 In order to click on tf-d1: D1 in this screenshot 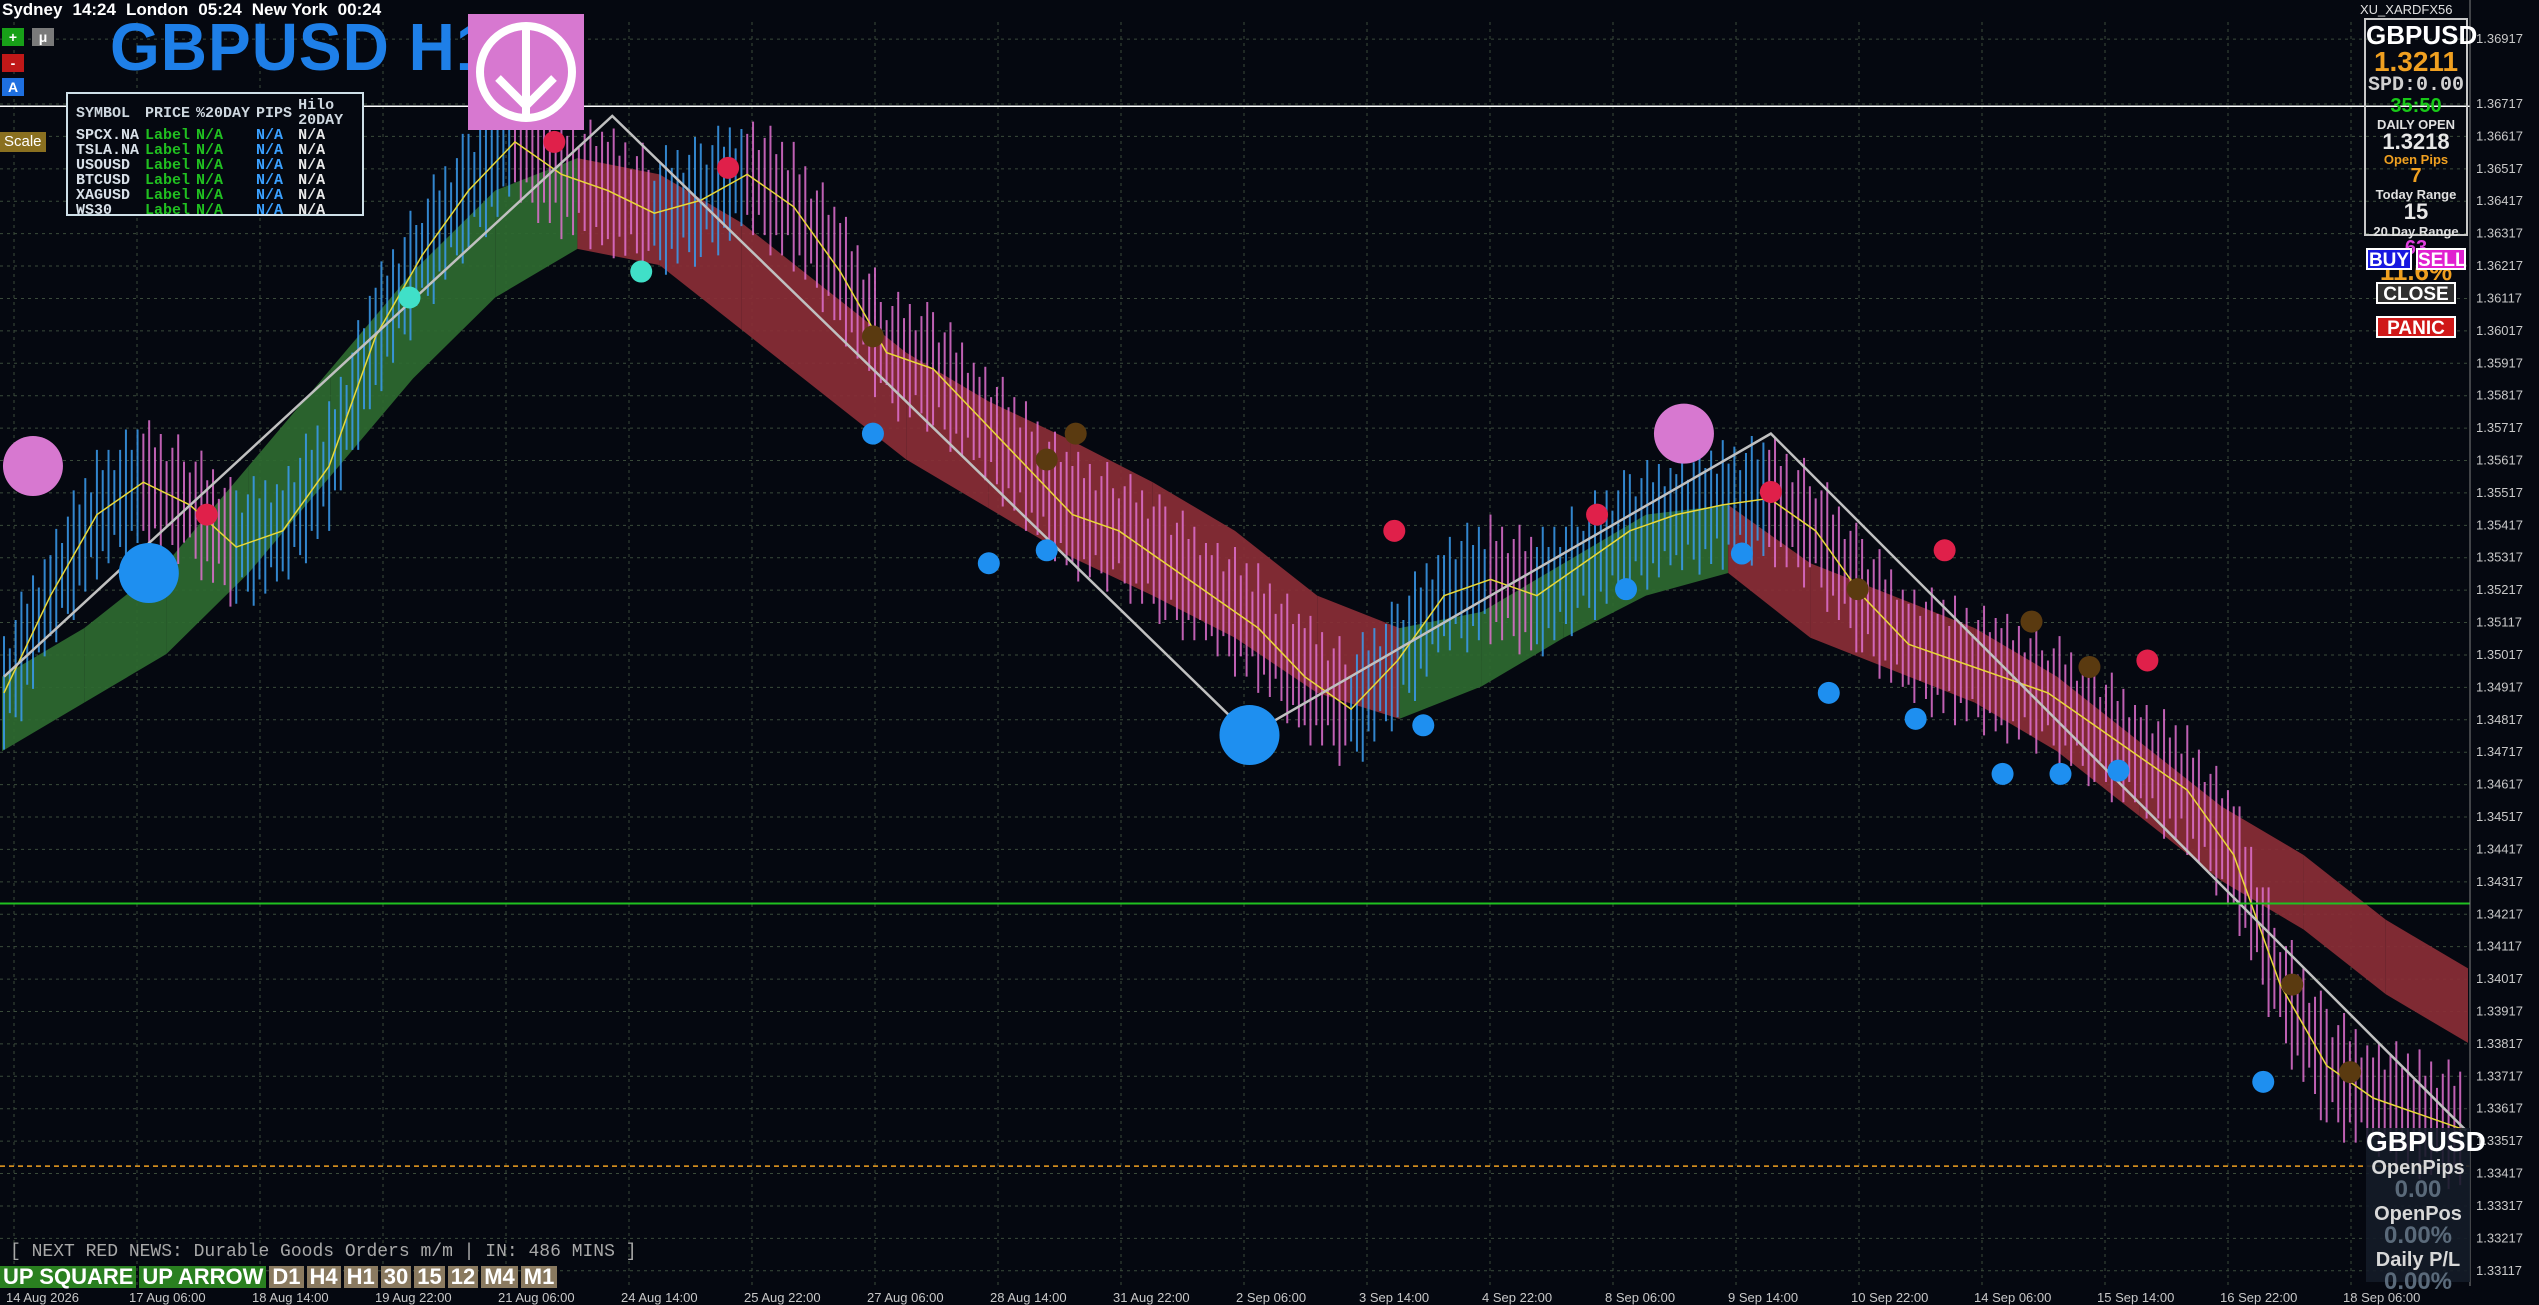, I will do `click(286, 1277)`.